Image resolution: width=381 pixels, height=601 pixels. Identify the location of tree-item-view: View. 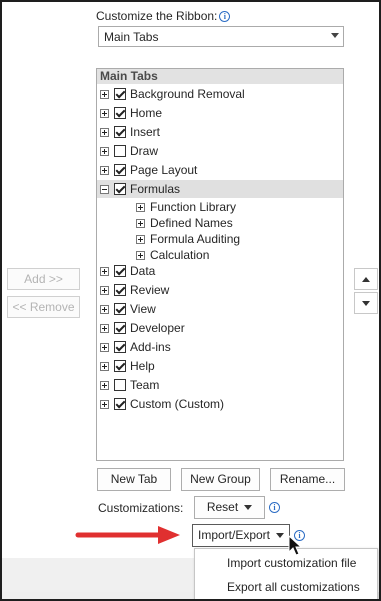
(221, 309).